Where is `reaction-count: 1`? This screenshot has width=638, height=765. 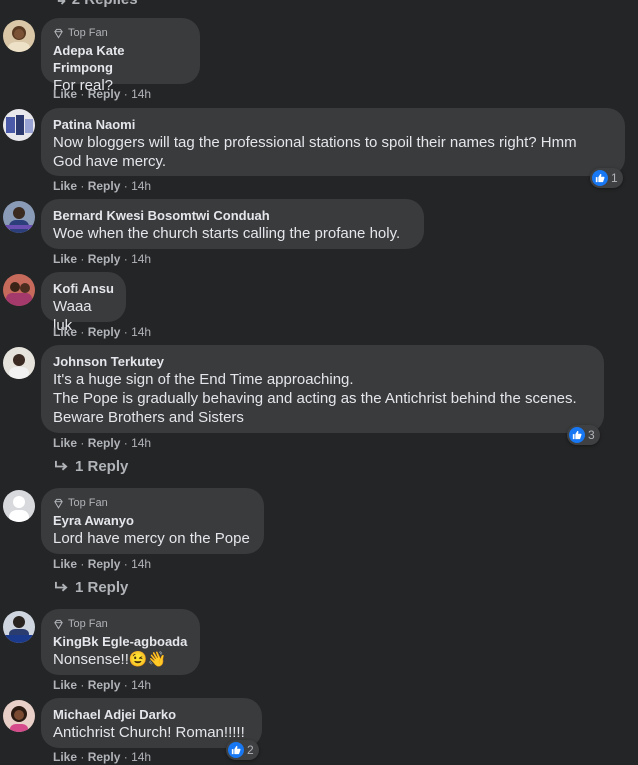 reaction-count: 1 is located at coordinates (606, 178).